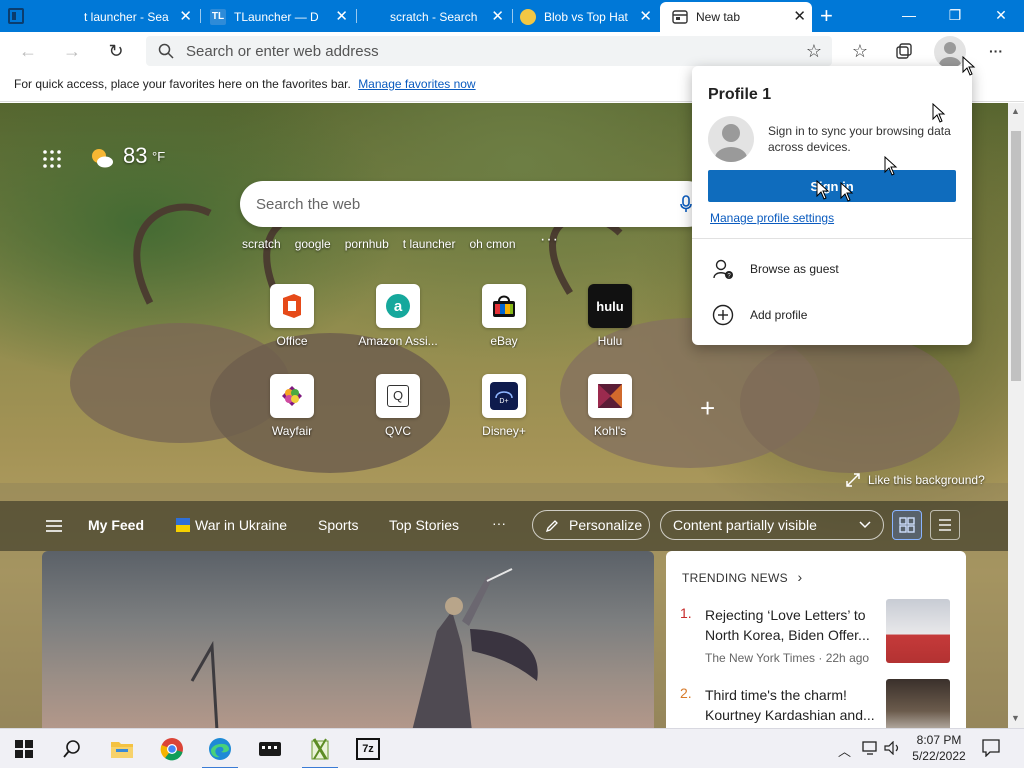 This screenshot has width=1024, height=768. Describe the element at coordinates (486, 51) in the screenshot. I see `address-input` at that location.